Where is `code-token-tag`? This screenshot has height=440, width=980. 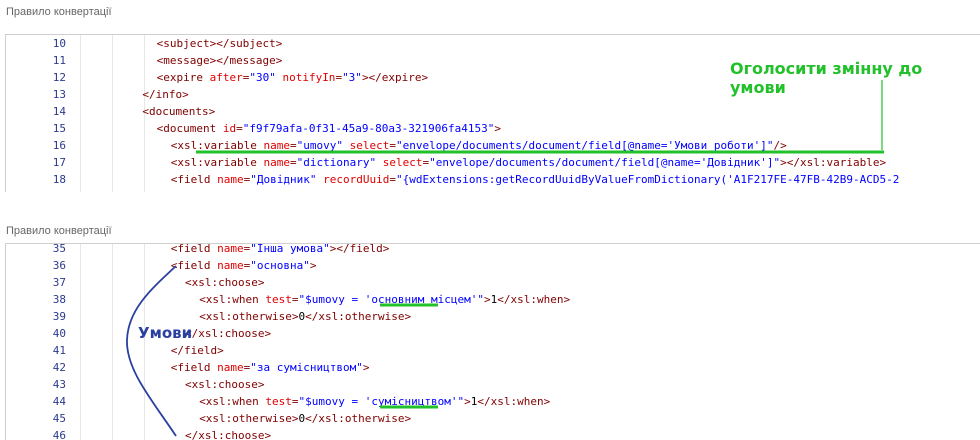 code-token-tag is located at coordinates (379, 162).